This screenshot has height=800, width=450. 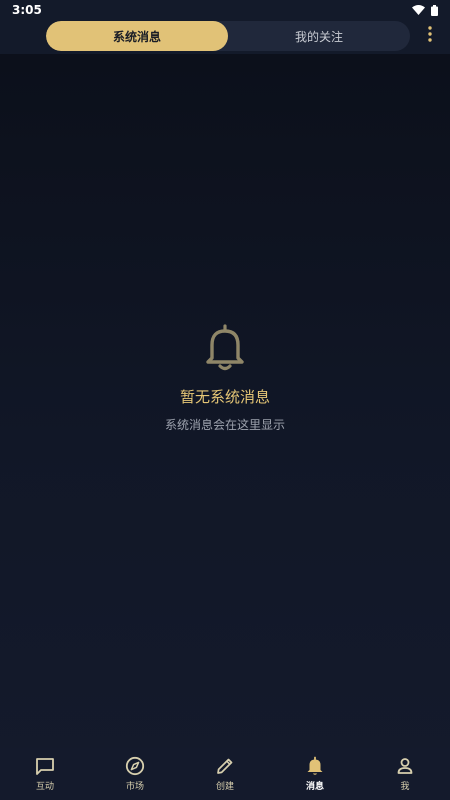 What do you see at coordinates (224, 397) in the screenshot?
I see `empty-state-title: 暂无系统消息` at bounding box center [224, 397].